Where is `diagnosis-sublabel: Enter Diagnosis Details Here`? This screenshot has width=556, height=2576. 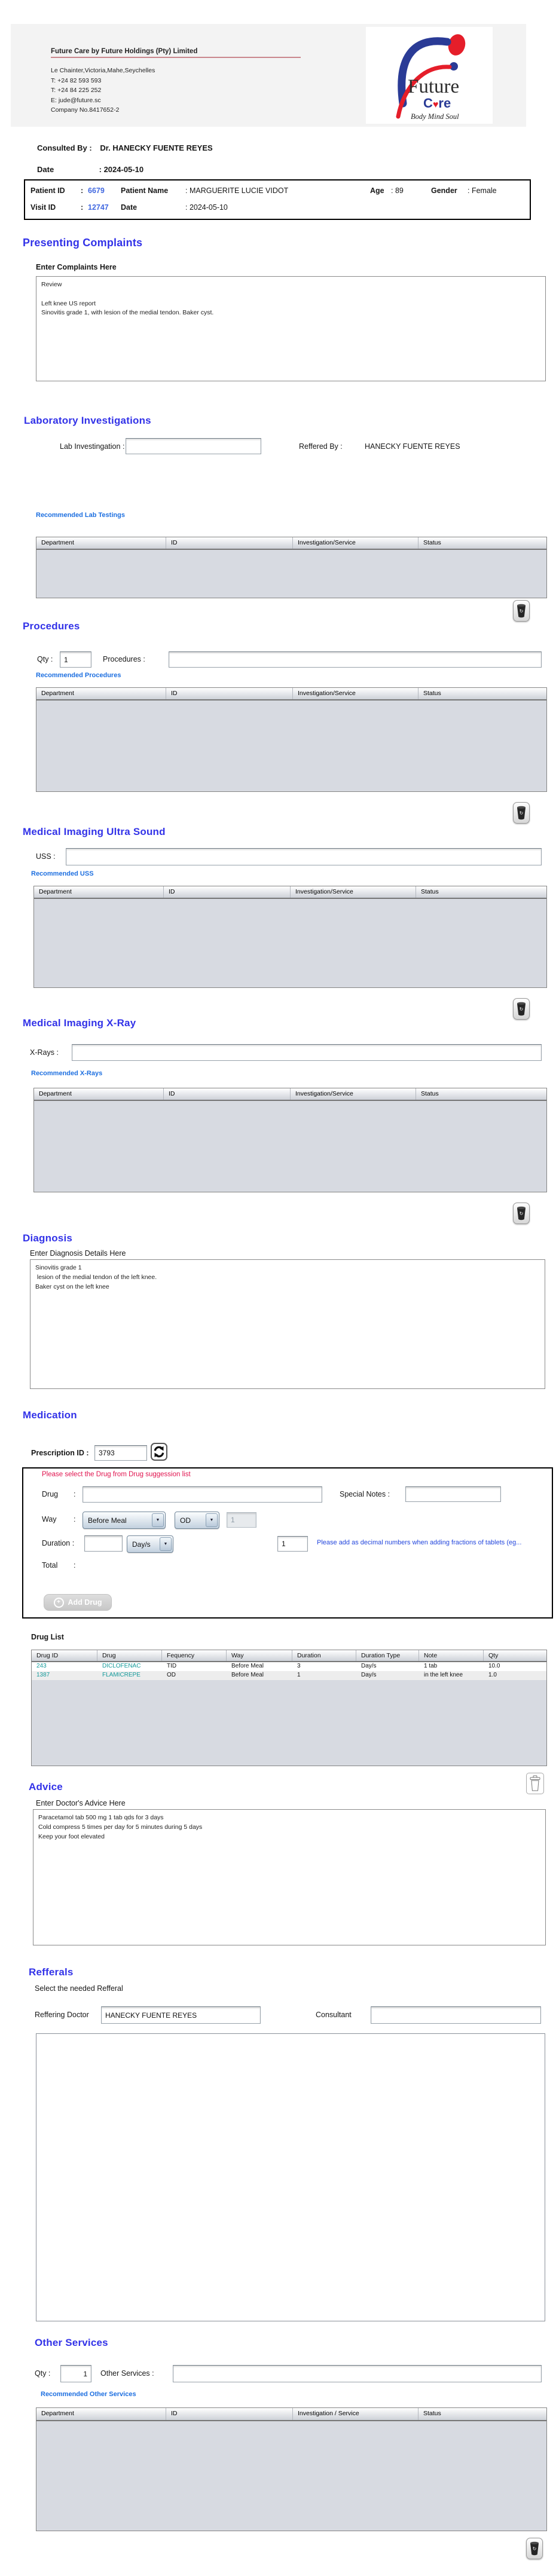
diagnosis-sublabel: Enter Diagnosis Details Here is located at coordinates (78, 1253).